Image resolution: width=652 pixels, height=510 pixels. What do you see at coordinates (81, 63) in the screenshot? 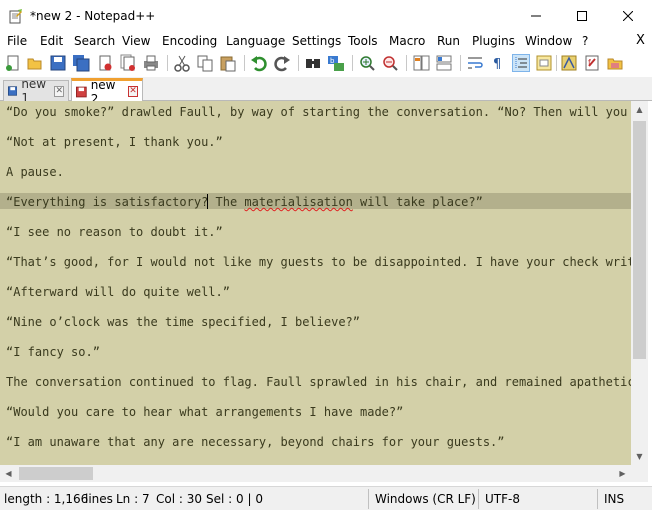
I see `save-all-icon` at bounding box center [81, 63].